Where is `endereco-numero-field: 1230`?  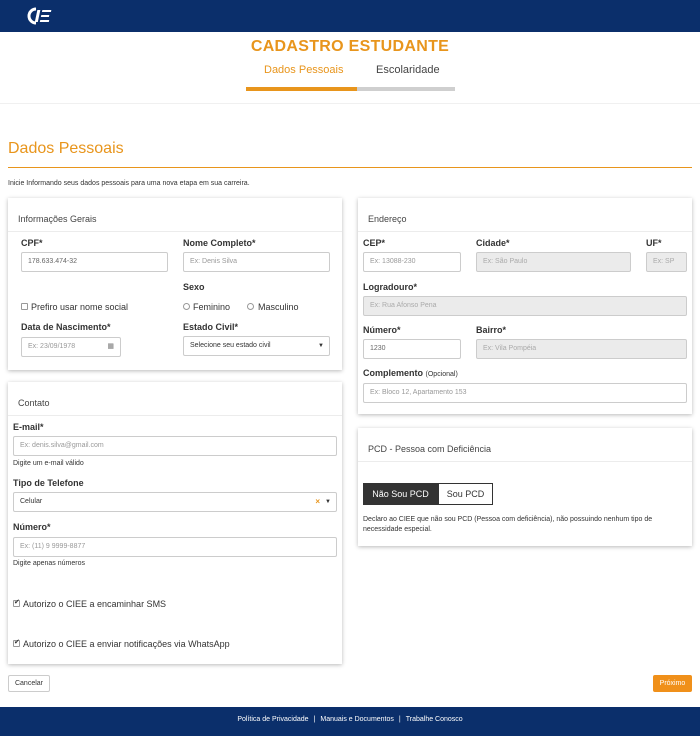 endereco-numero-field: 1230 is located at coordinates (412, 349).